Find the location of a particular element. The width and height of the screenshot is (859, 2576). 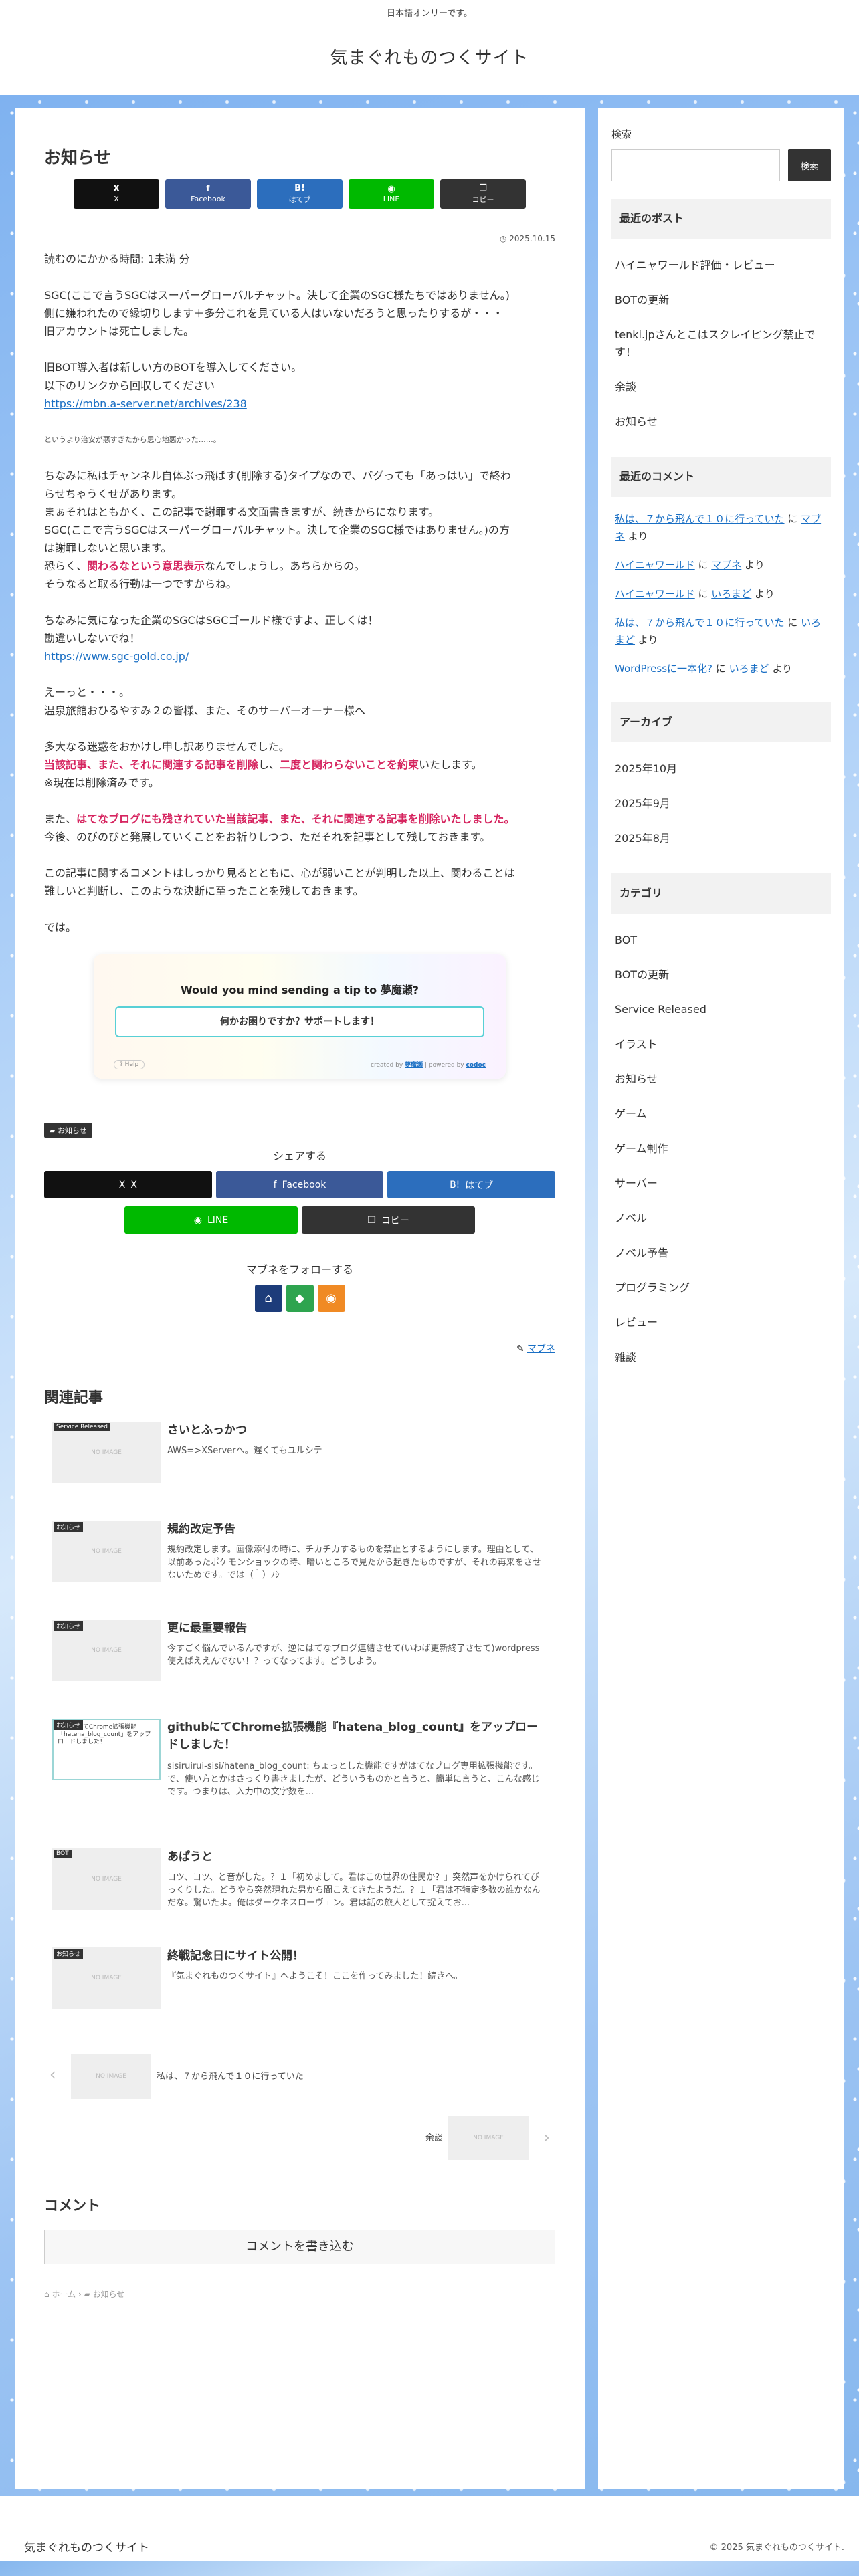

text-line: 旧アカウントは死亡しました。 is located at coordinates (120, 331).